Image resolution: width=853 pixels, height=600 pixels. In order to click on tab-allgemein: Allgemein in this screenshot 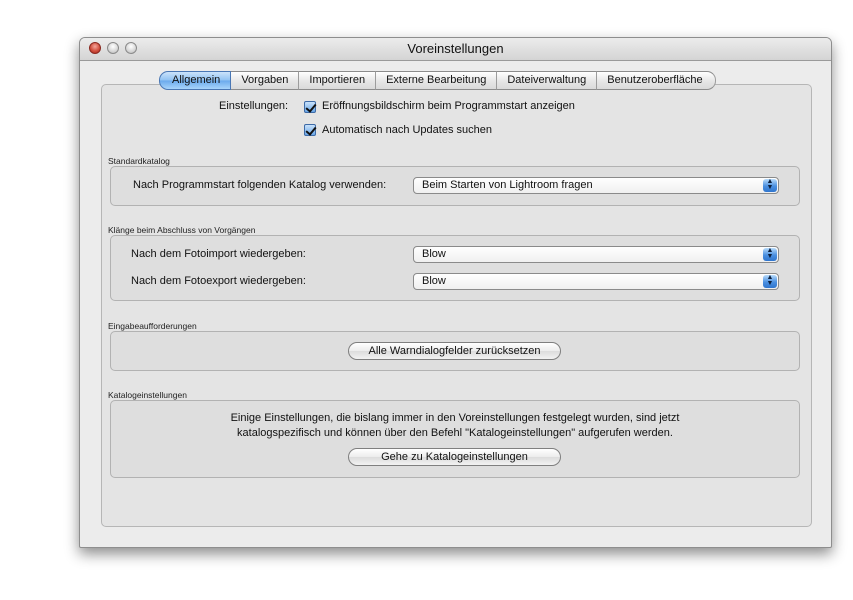, I will do `click(195, 80)`.